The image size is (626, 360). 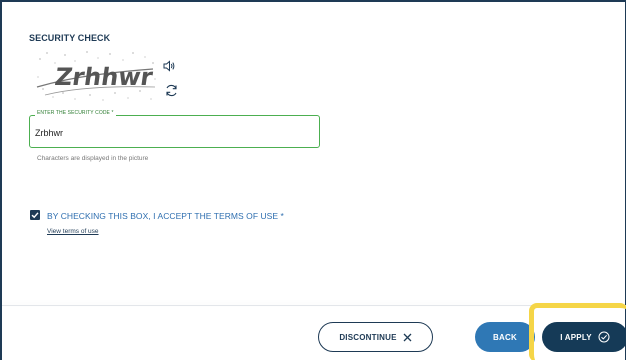 I want to click on terms-checkbox, so click(x=35, y=215).